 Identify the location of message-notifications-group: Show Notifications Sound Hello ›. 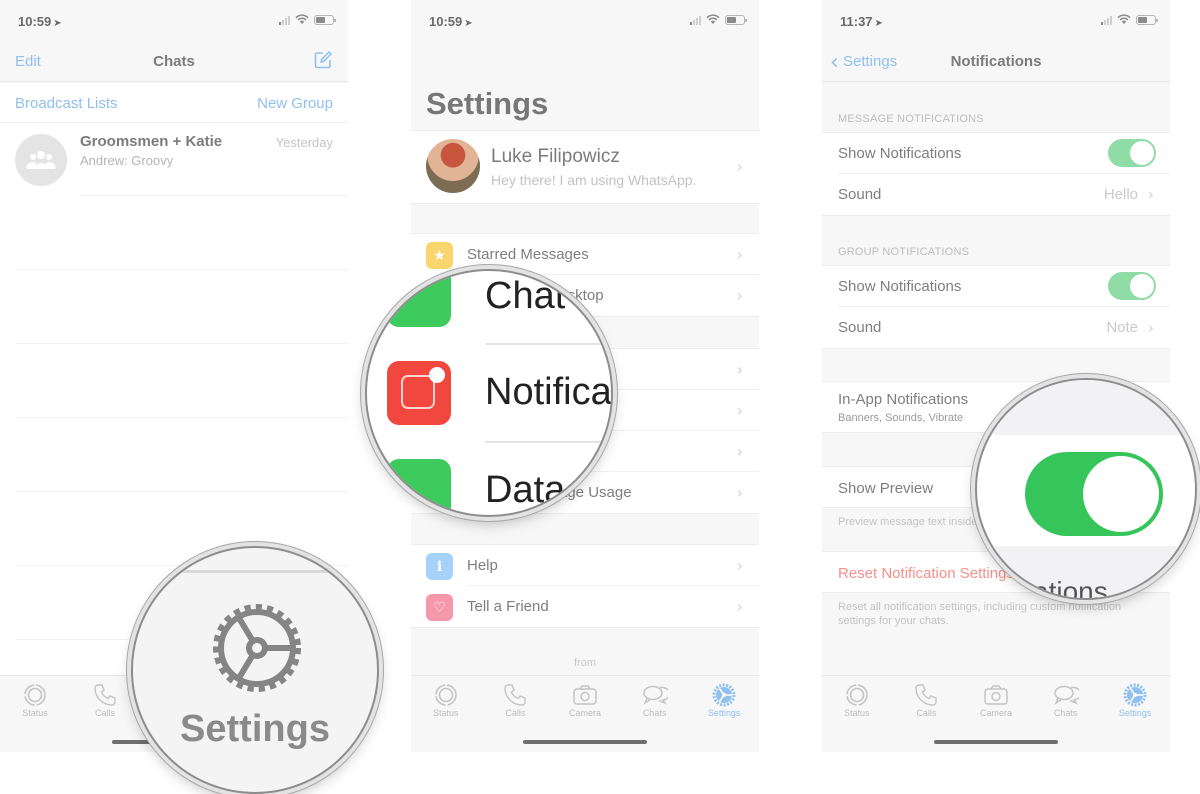
(996, 174).